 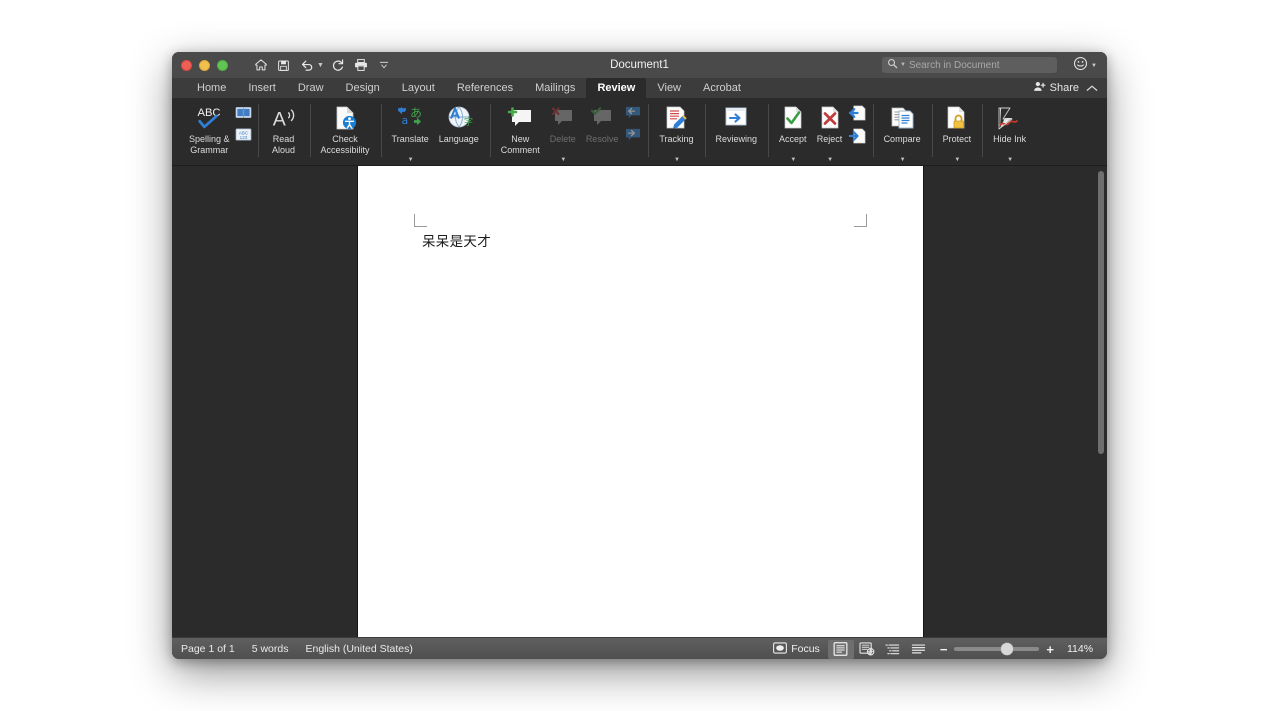 What do you see at coordinates (957, 118) in the screenshot?
I see `protect-lock-icon` at bounding box center [957, 118].